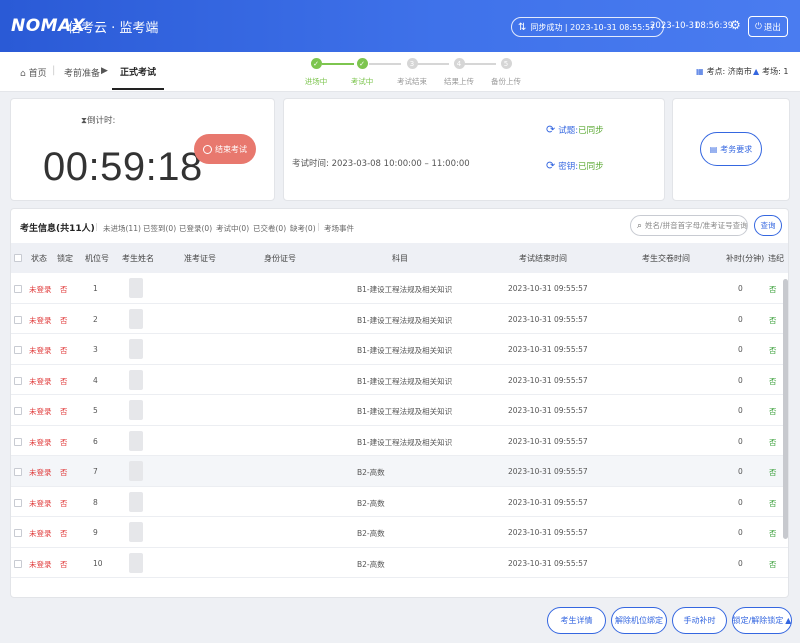  Describe the element at coordinates (362, 63) in the screenshot. I see `check-icon: ✓` at that location.